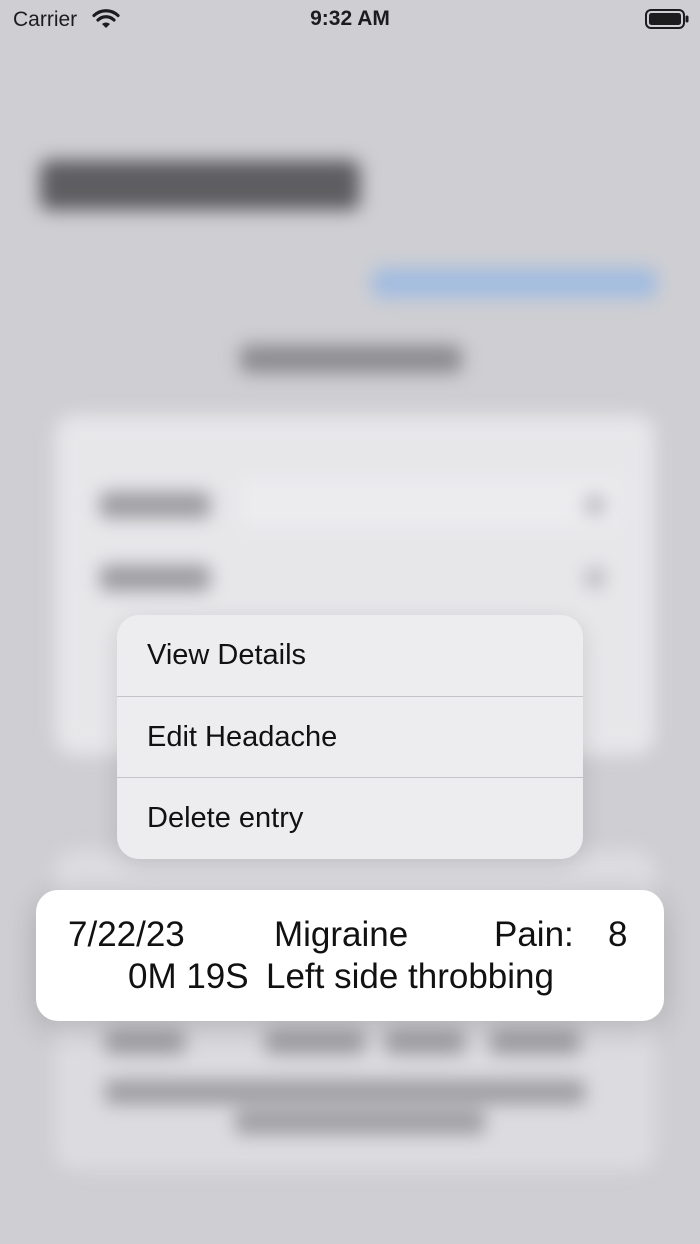 The width and height of the screenshot is (700, 1244). I want to click on entry-type: Migraine, so click(341, 934).